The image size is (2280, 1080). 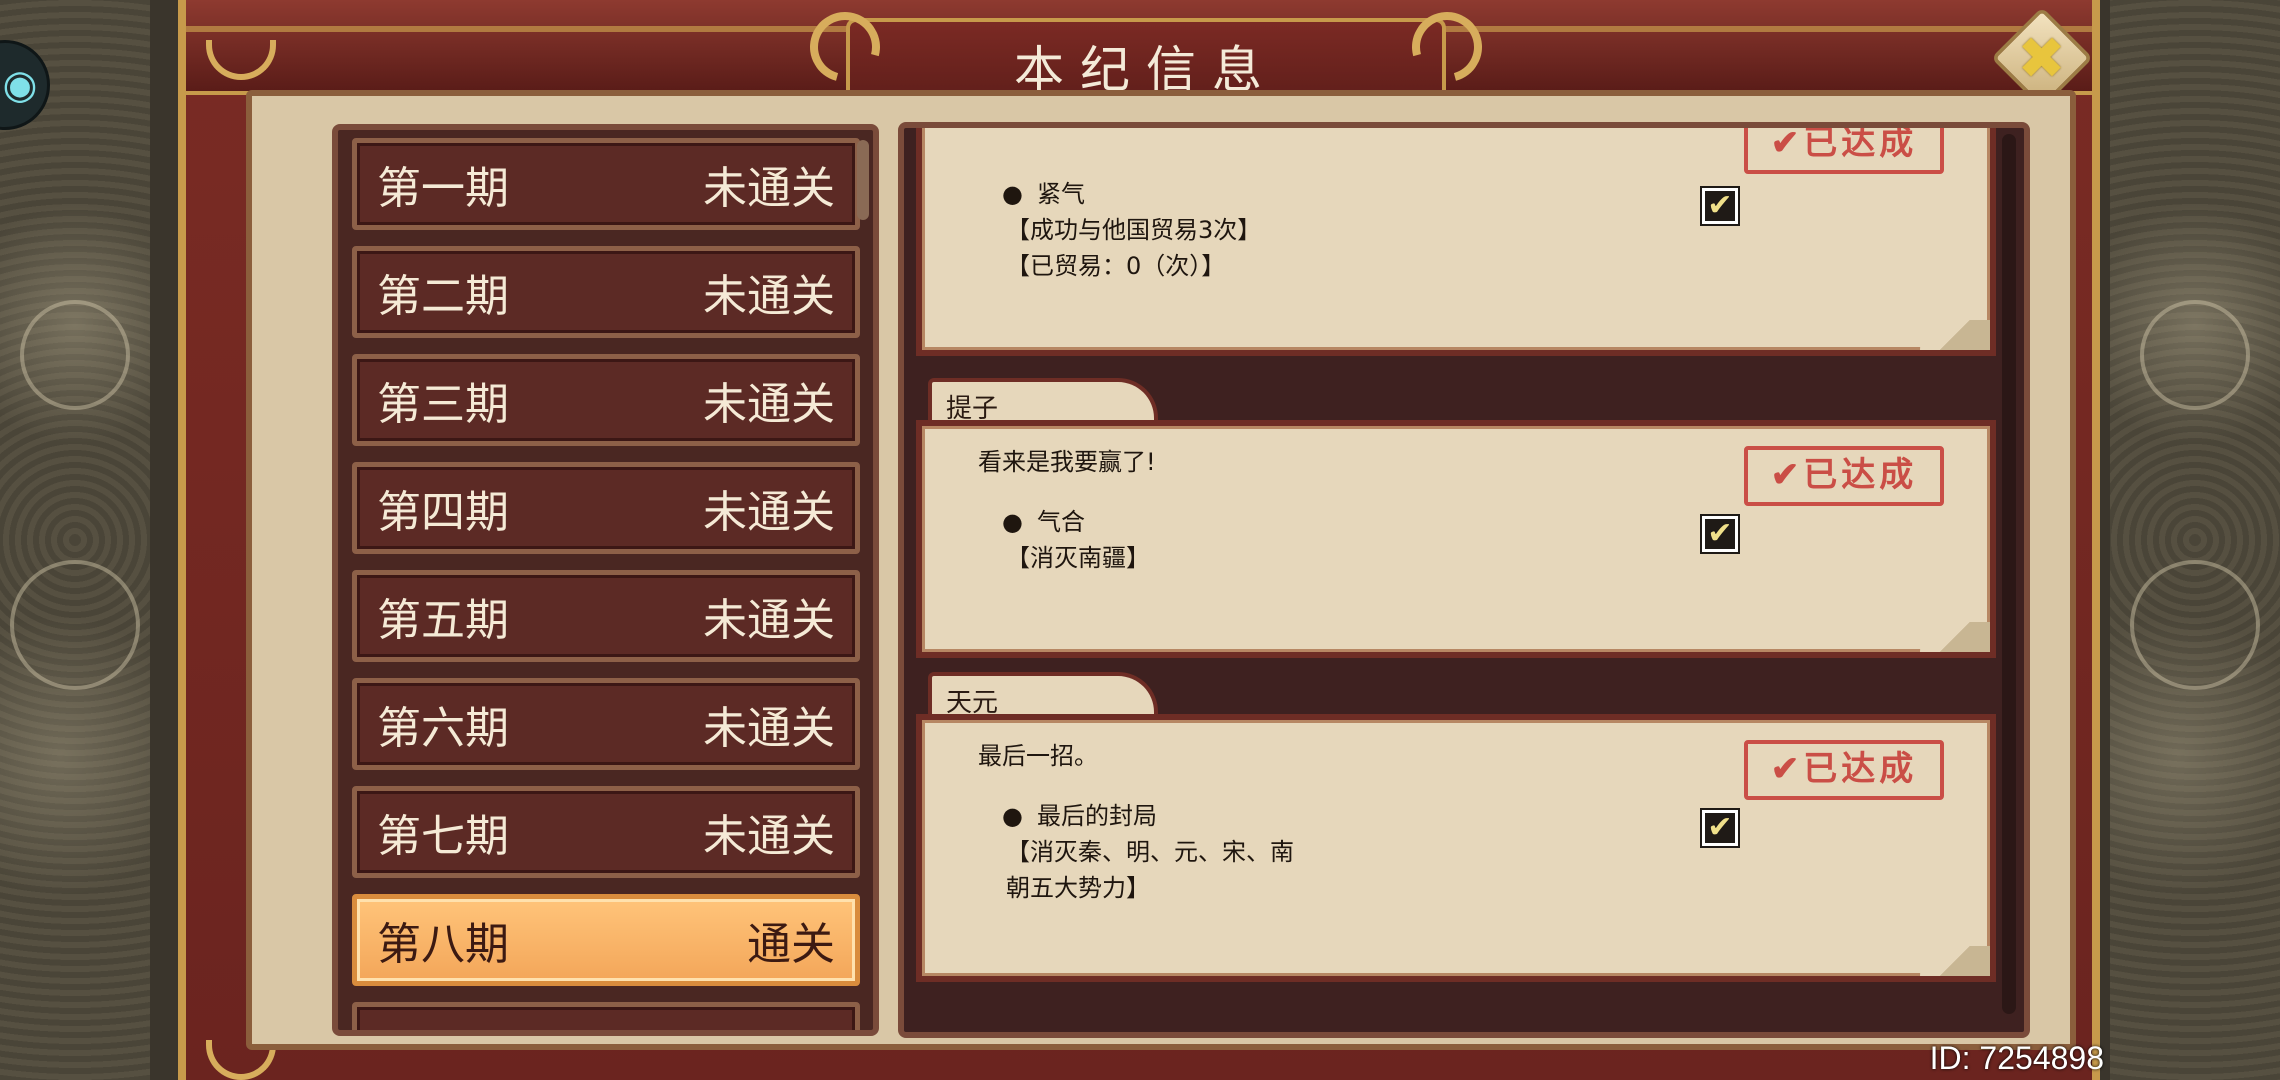 I want to click on dragon-emblem-left, so click(x=75, y=355).